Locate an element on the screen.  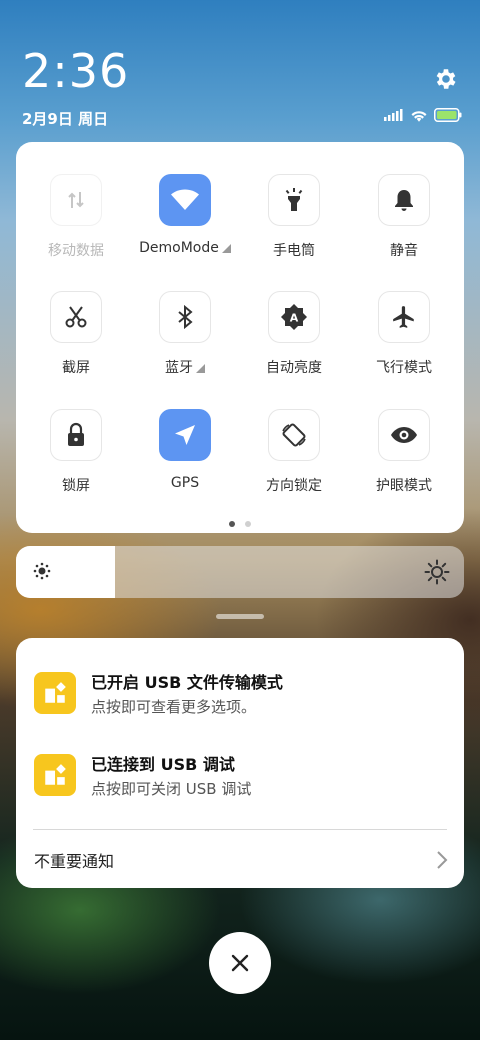
auto-brightness-icon: A is located at coordinates (294, 317).